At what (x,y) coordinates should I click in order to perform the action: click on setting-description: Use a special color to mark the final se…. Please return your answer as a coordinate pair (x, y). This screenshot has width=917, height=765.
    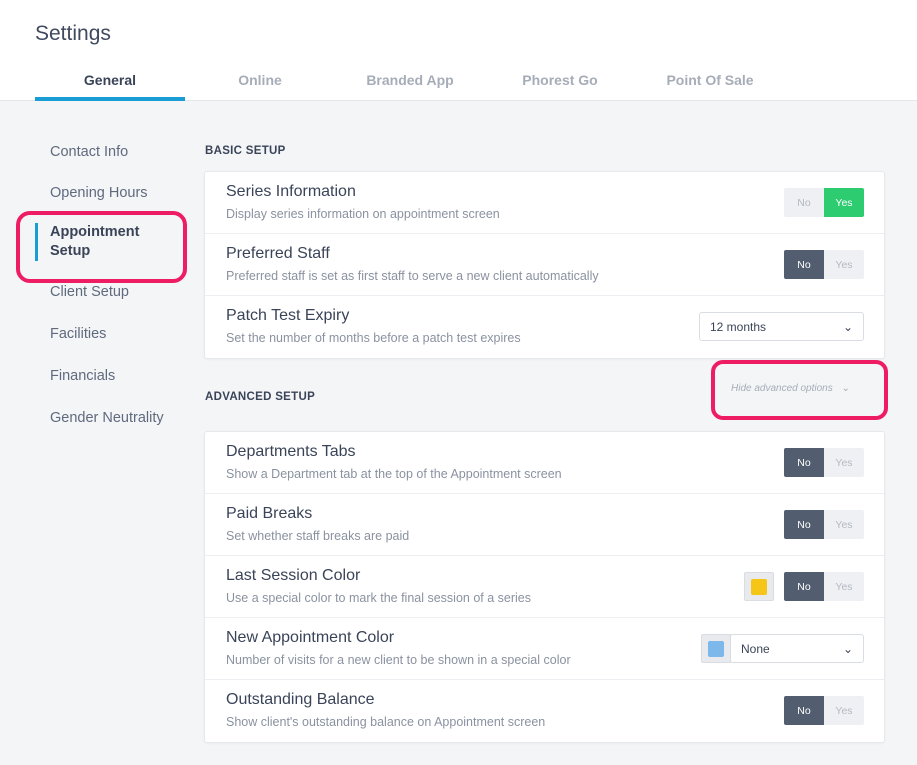
    Looking at the image, I should click on (378, 598).